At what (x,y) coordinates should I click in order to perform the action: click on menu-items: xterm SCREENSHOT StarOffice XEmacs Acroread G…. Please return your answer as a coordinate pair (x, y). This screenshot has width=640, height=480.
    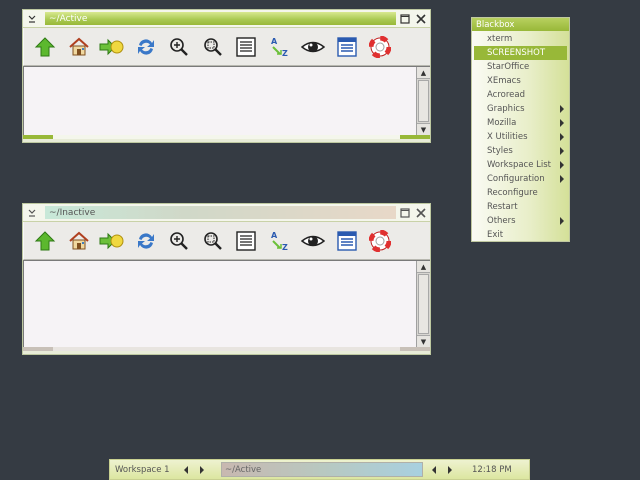
    Looking at the image, I should click on (520, 137).